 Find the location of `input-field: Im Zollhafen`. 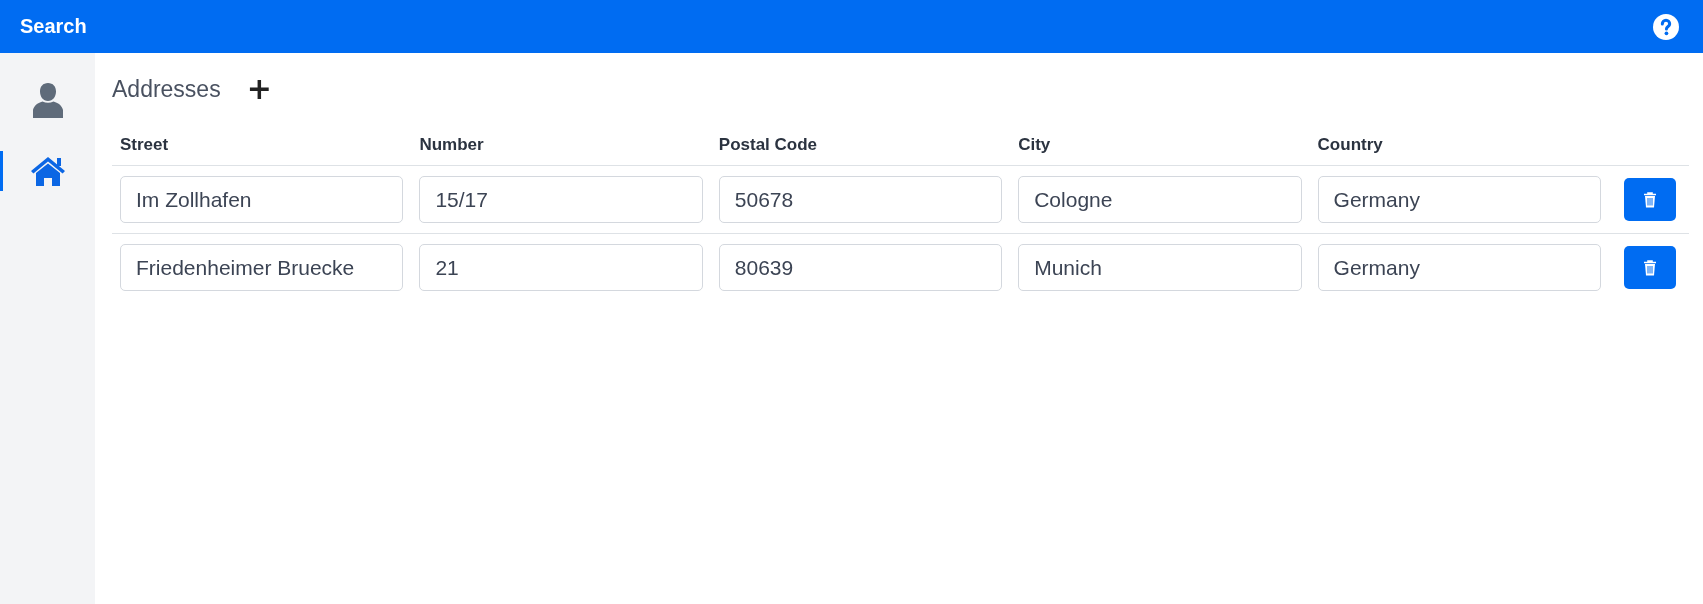

input-field: Im Zollhafen is located at coordinates (262, 199).